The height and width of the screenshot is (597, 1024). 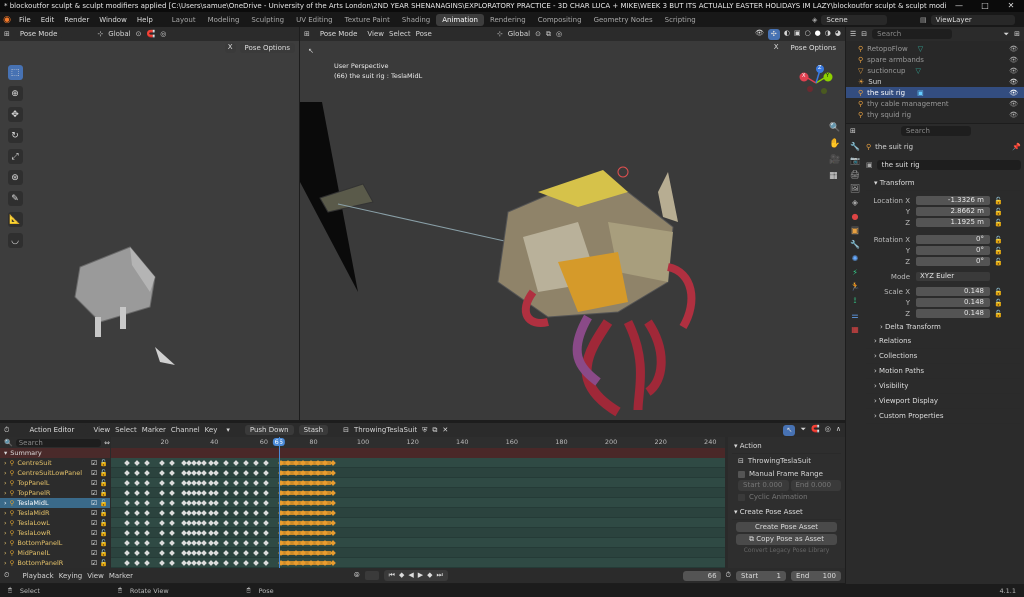 I want to click on rotate-tool-icon: ↻, so click(x=15, y=135).